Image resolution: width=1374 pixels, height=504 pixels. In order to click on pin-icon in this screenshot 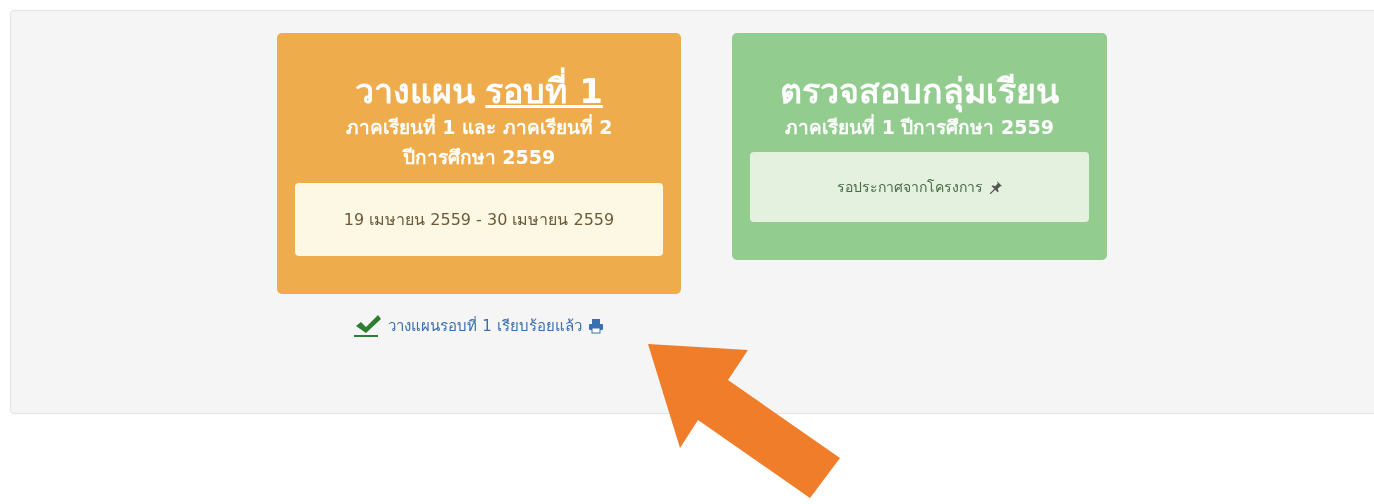, I will do `click(995, 187)`.